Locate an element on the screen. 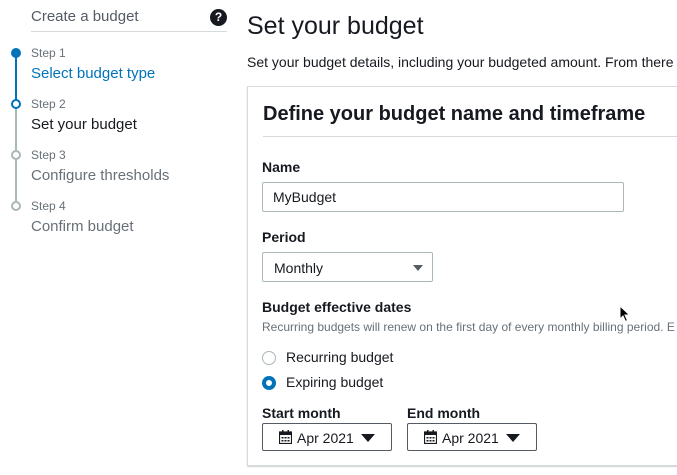 The width and height of the screenshot is (677, 475). mouse-cursor-icon is located at coordinates (625, 314).